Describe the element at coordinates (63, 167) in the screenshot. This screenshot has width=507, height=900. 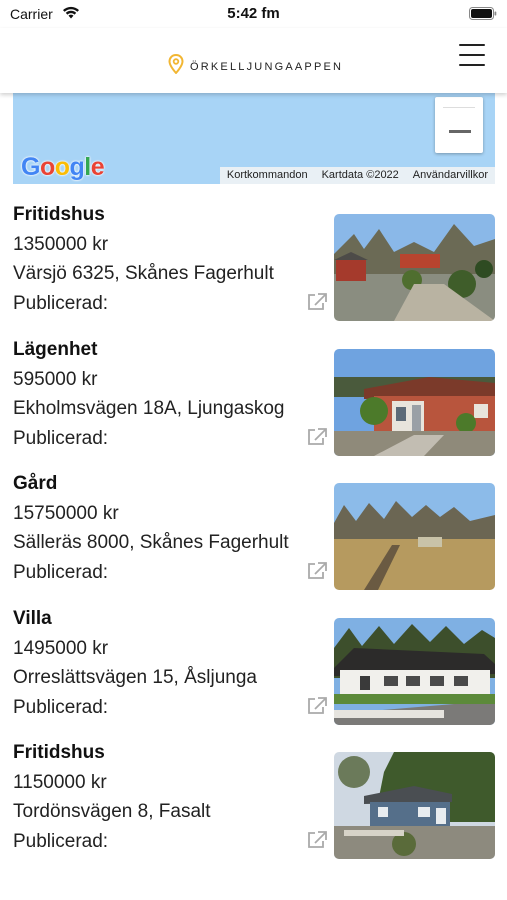
I see `google-logo: Google` at that location.